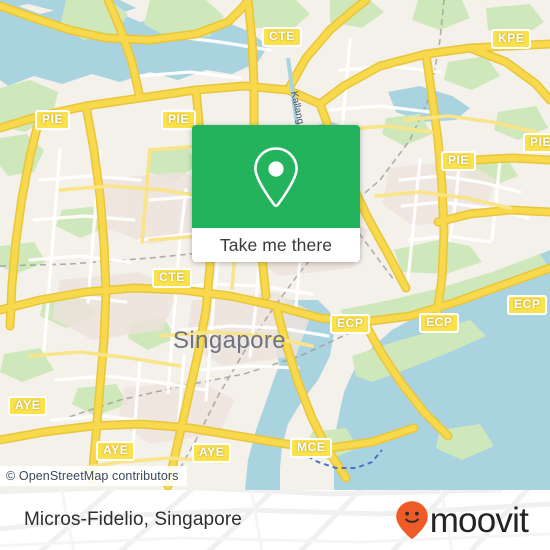  What do you see at coordinates (311, 448) in the screenshot?
I see `route-shield-mce: MCE` at bounding box center [311, 448].